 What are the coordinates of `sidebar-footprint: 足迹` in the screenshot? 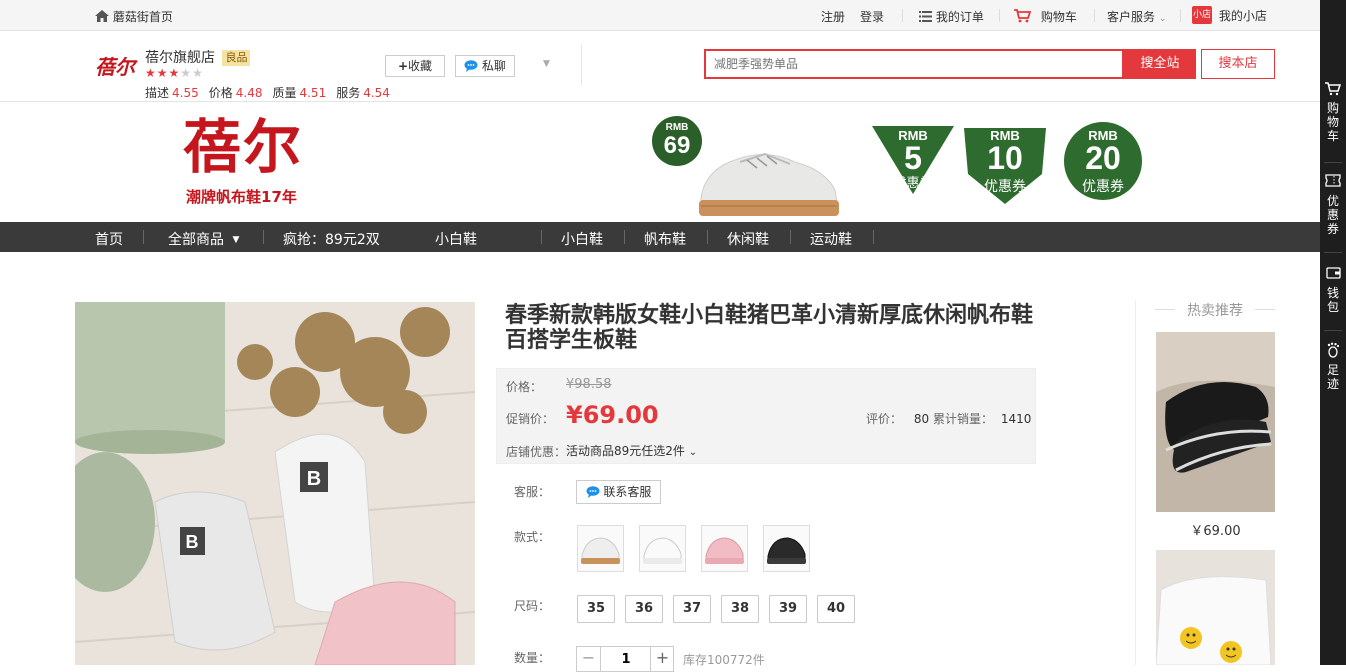 It's located at (1333, 366).